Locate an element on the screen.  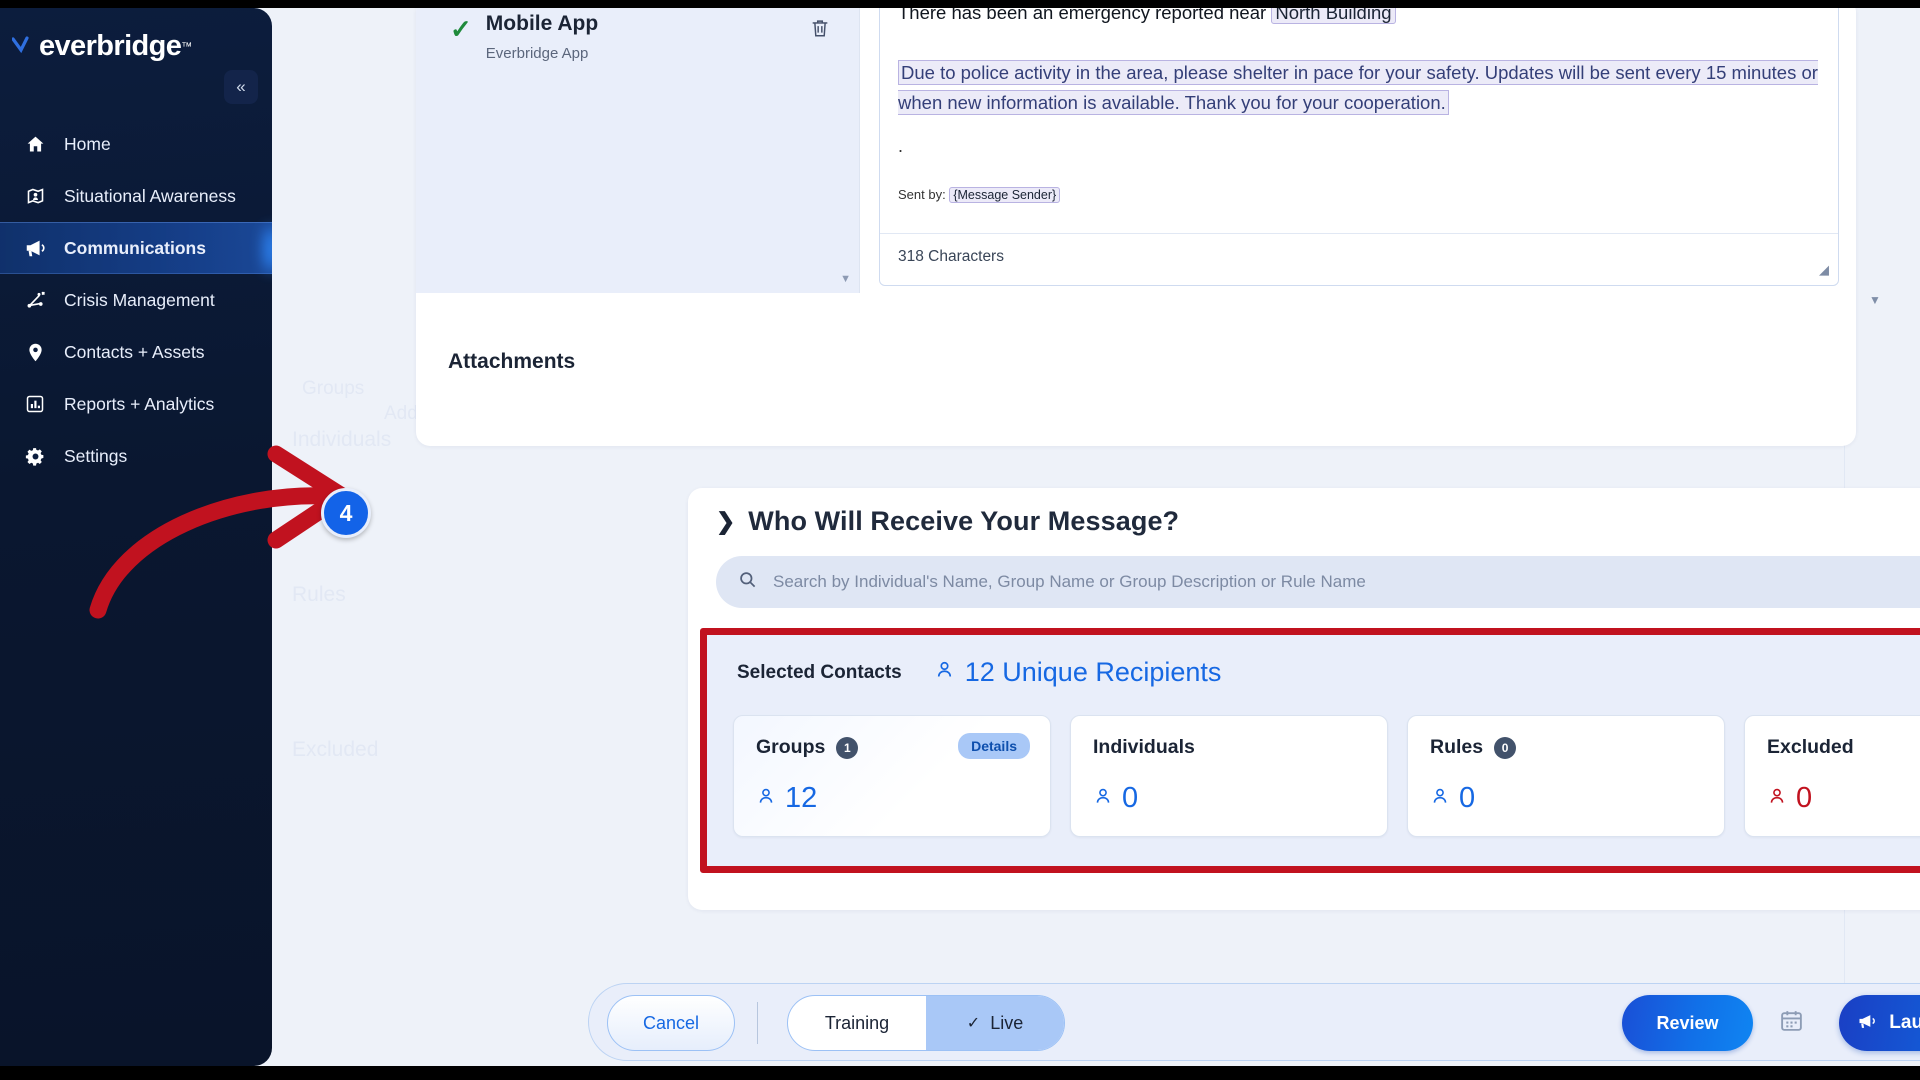
everbridge-logo: everbridge ™ is located at coordinates (102, 46).